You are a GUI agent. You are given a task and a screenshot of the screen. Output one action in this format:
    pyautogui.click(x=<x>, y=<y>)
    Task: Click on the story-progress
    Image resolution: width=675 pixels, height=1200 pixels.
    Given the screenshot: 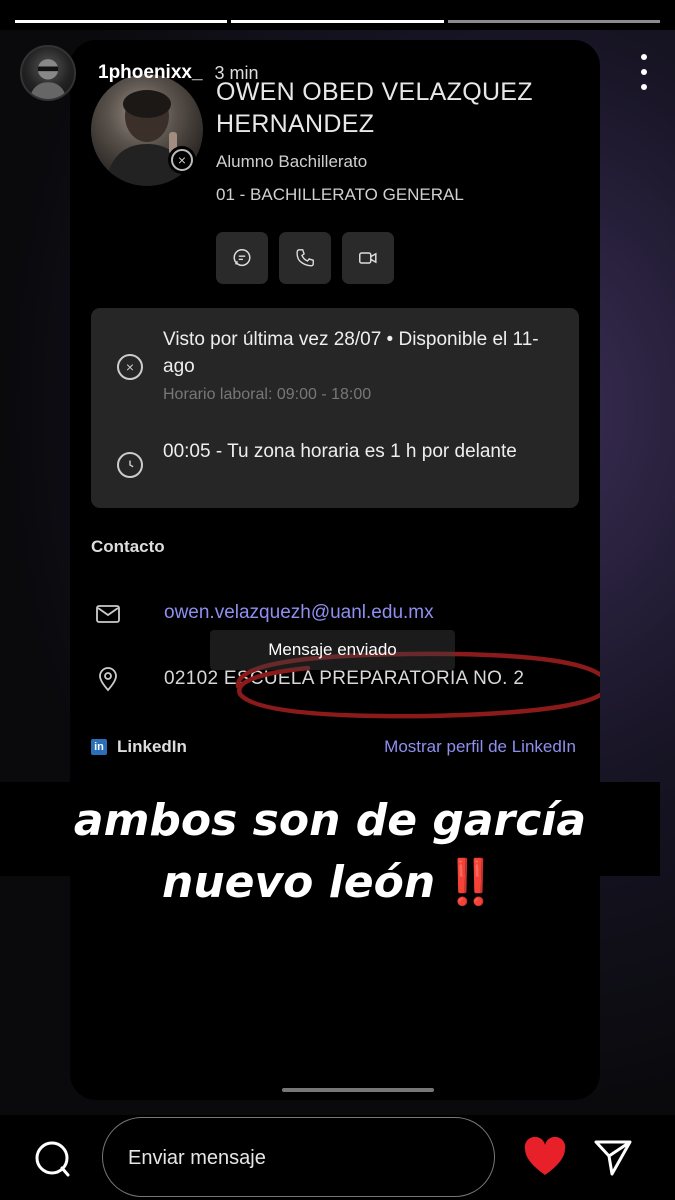 What is the action you would take?
    pyautogui.click(x=337, y=21)
    